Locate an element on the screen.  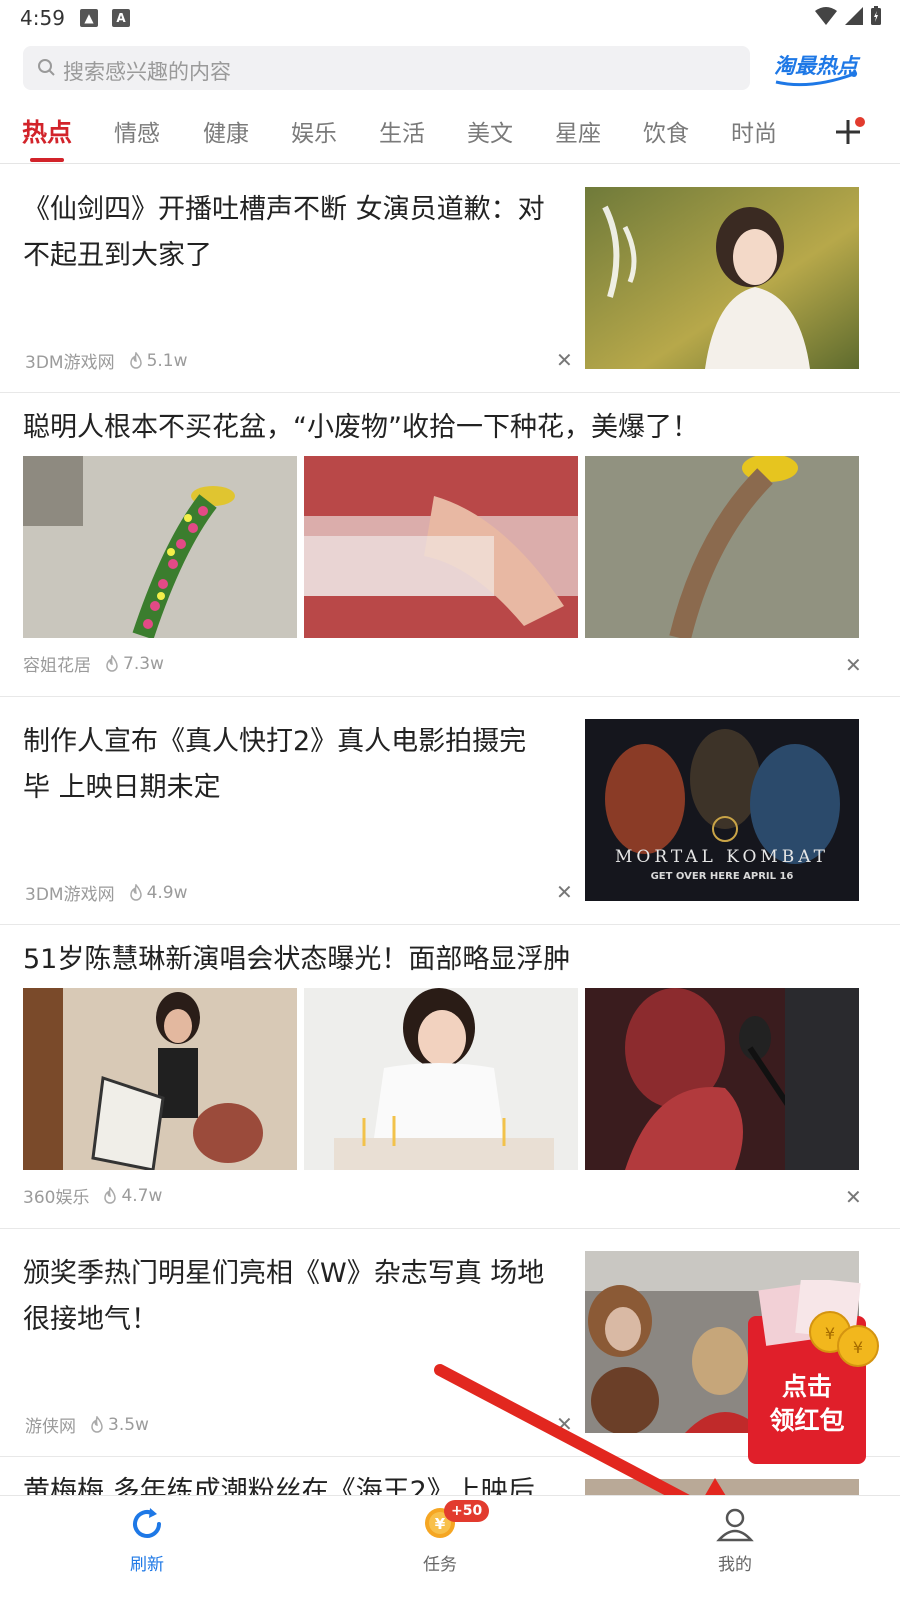
article-meta: 360娱乐 4.7w is located at coordinates (93, 1196).